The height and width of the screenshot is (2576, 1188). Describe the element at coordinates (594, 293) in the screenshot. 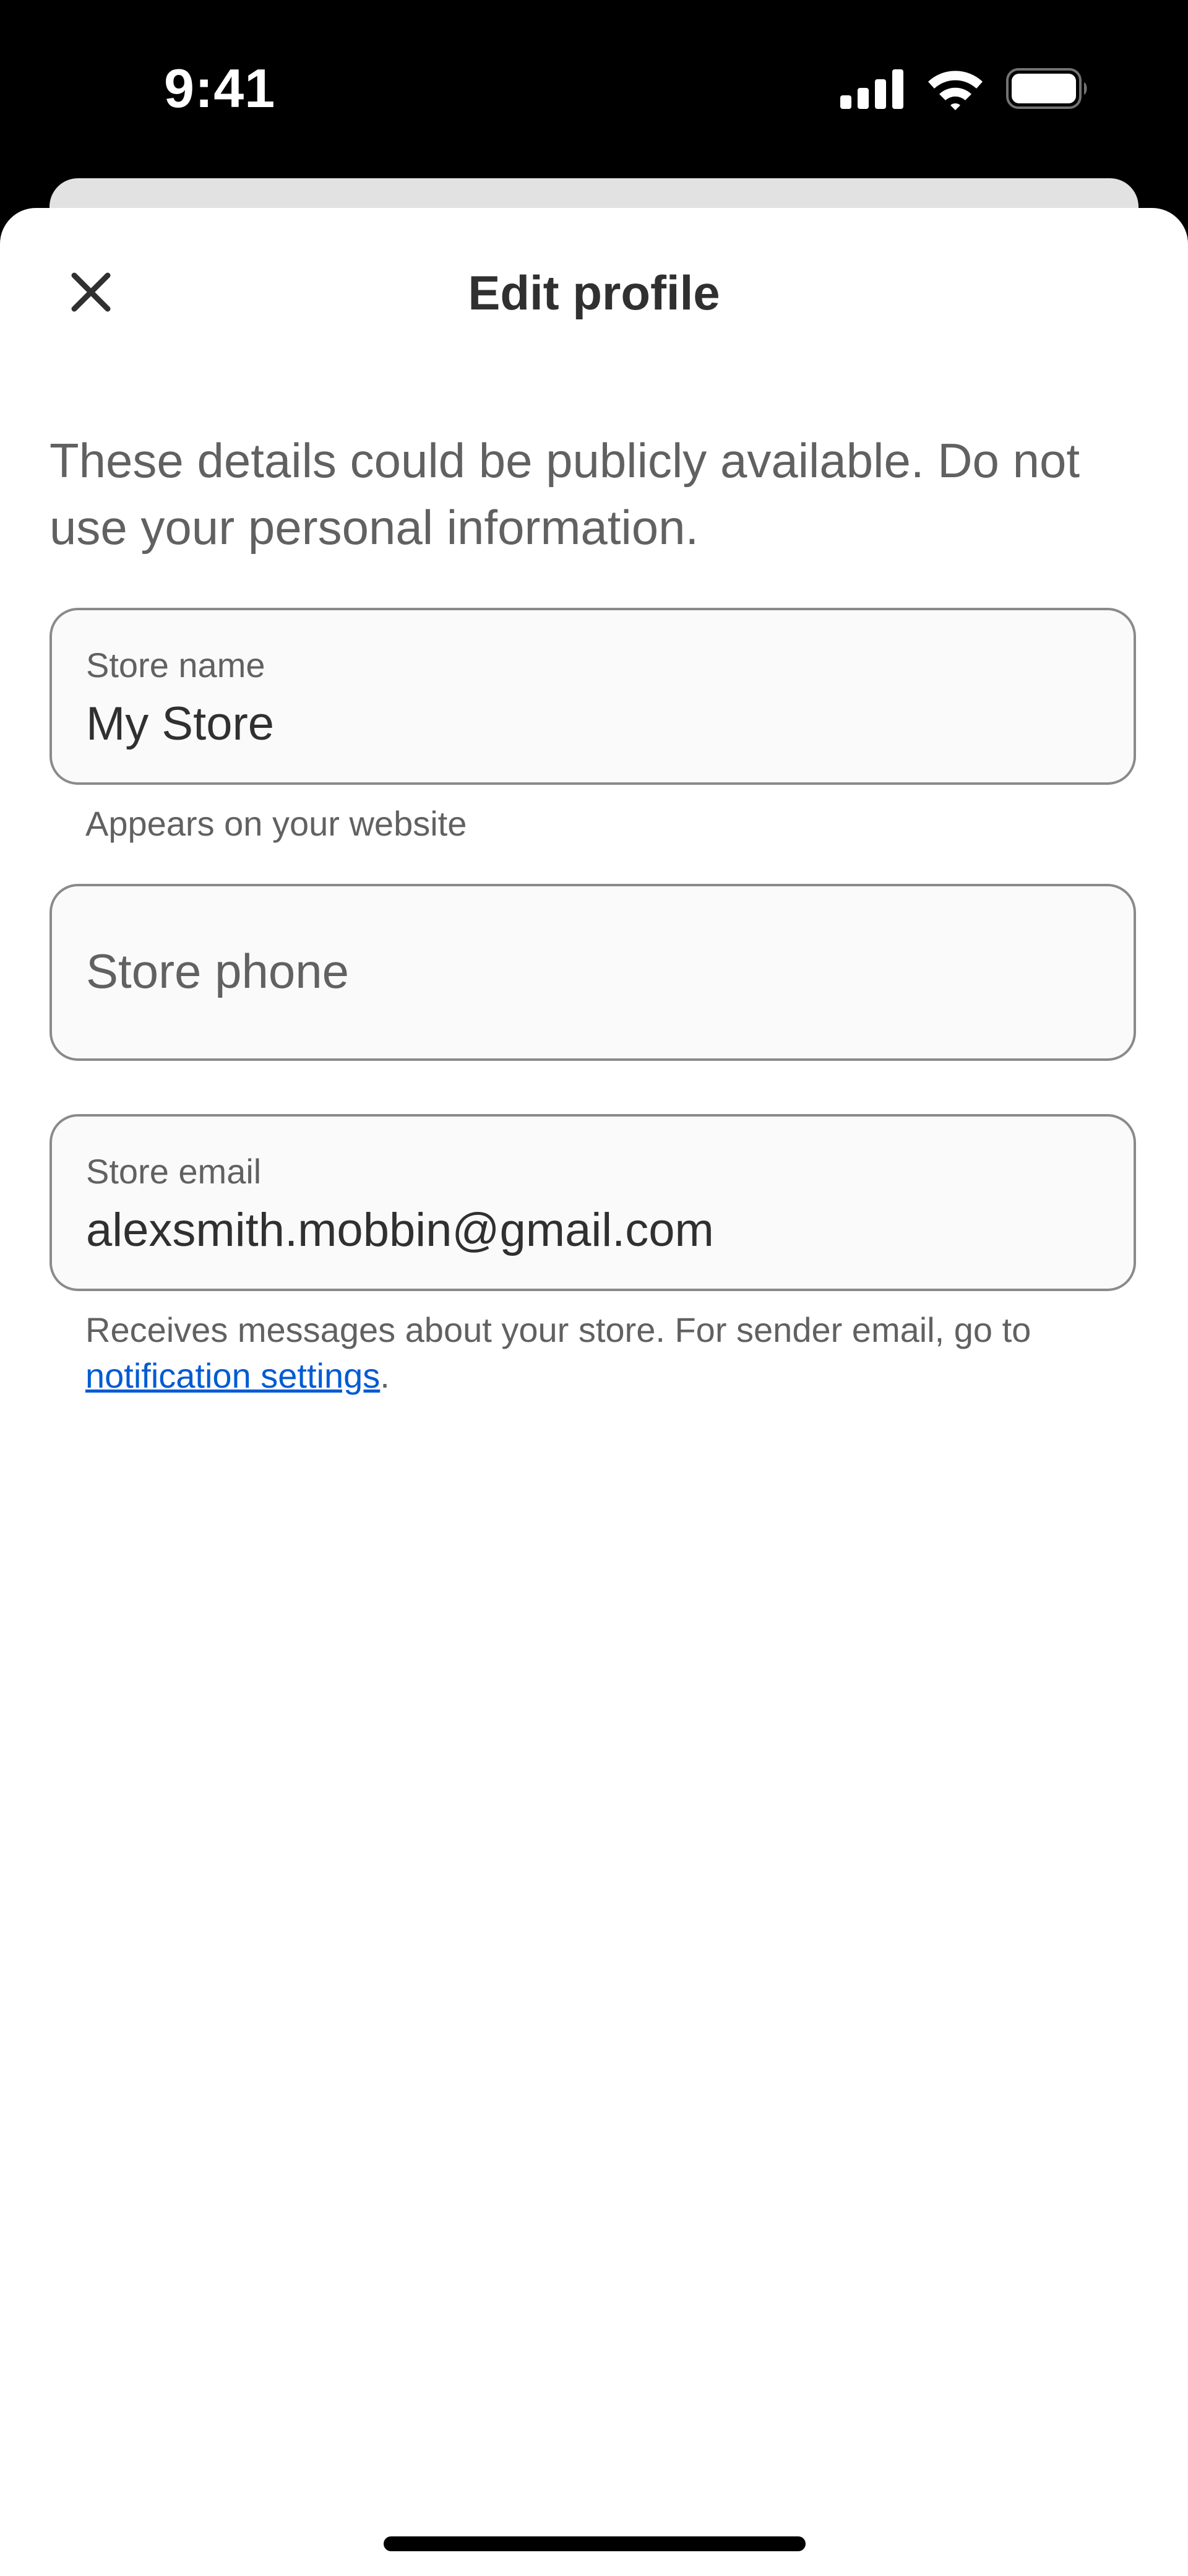

I see `page-title: Edit profile` at that location.